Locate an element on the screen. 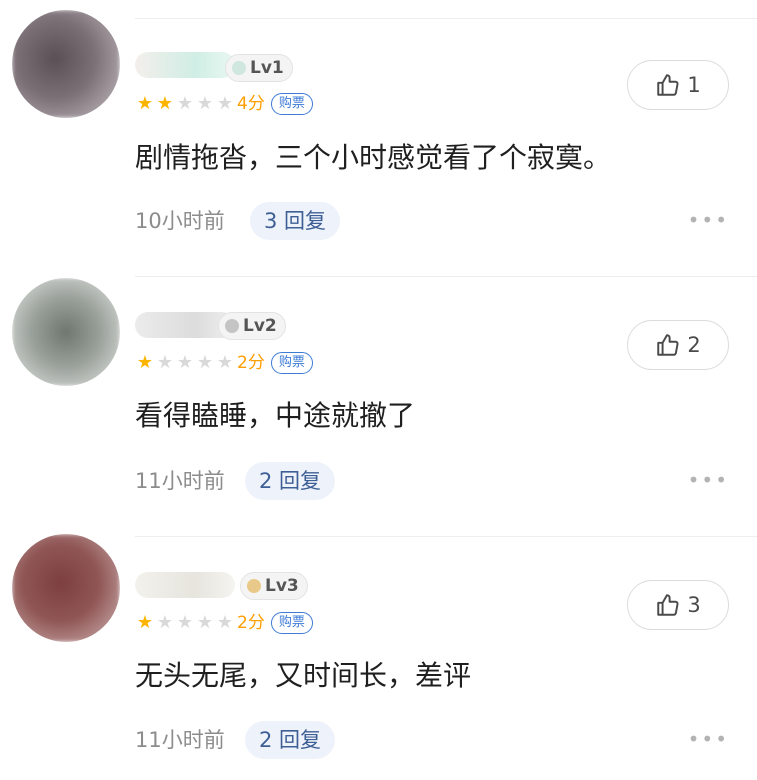  comment-text: 看得瞌睡，中途就撤了 is located at coordinates (275, 415).